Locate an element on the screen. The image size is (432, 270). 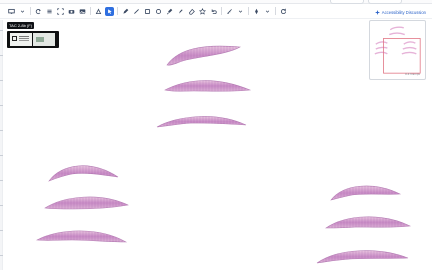
marker-icon is located at coordinates (180, 11).